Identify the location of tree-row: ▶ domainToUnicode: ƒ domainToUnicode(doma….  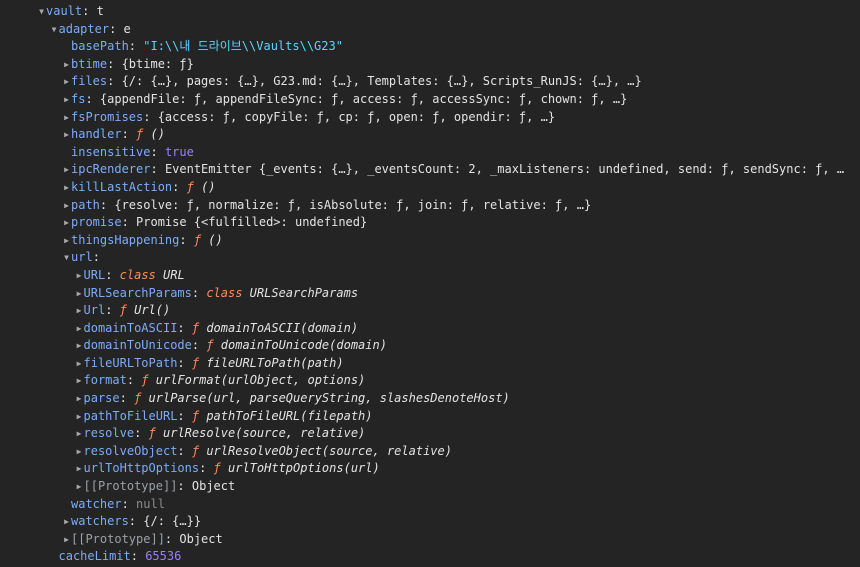
(430, 346).